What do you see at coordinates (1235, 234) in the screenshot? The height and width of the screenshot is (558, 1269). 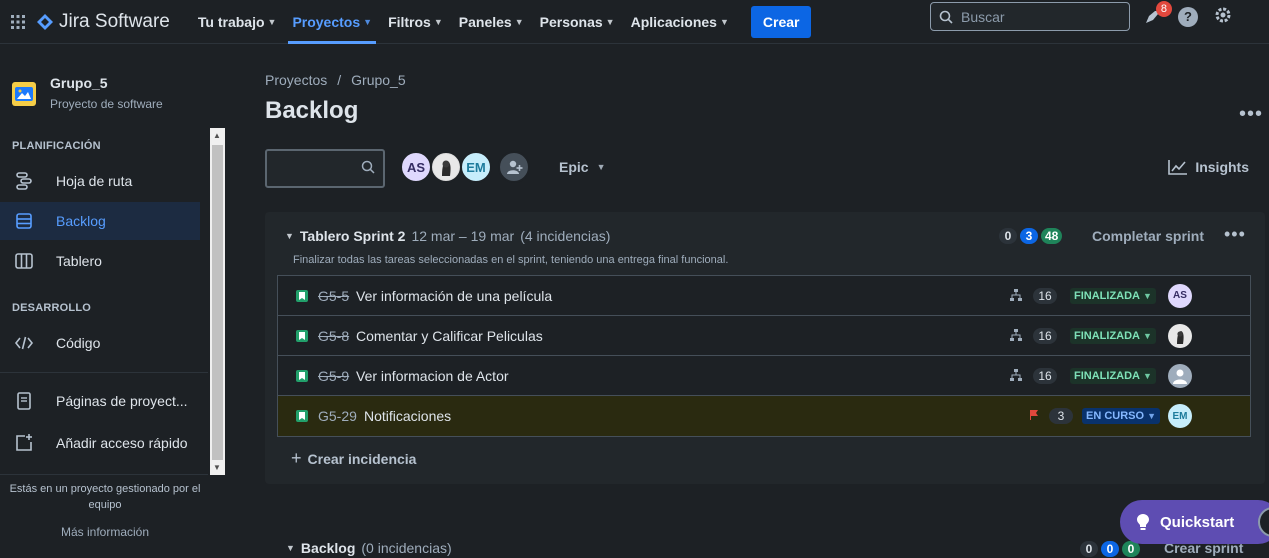 I see `sprint-more-icon: •••` at bounding box center [1235, 234].